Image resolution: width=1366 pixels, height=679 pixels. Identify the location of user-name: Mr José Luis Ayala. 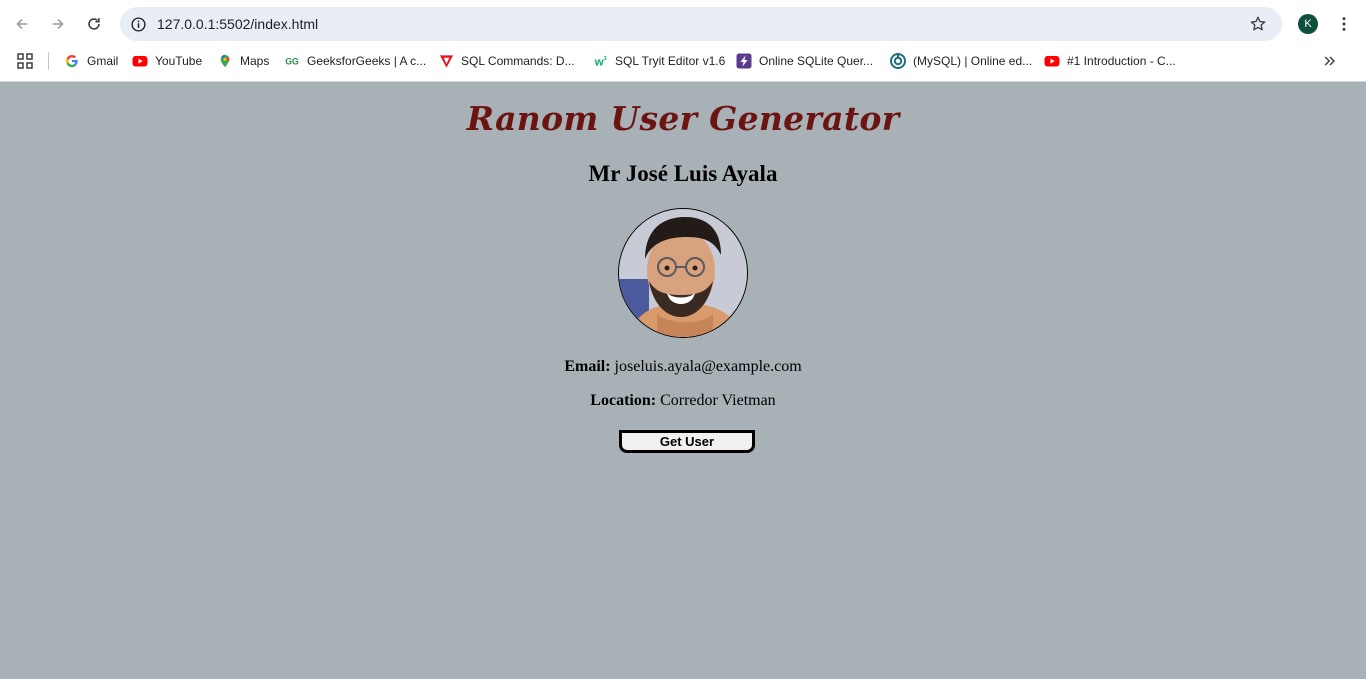
(683, 173).